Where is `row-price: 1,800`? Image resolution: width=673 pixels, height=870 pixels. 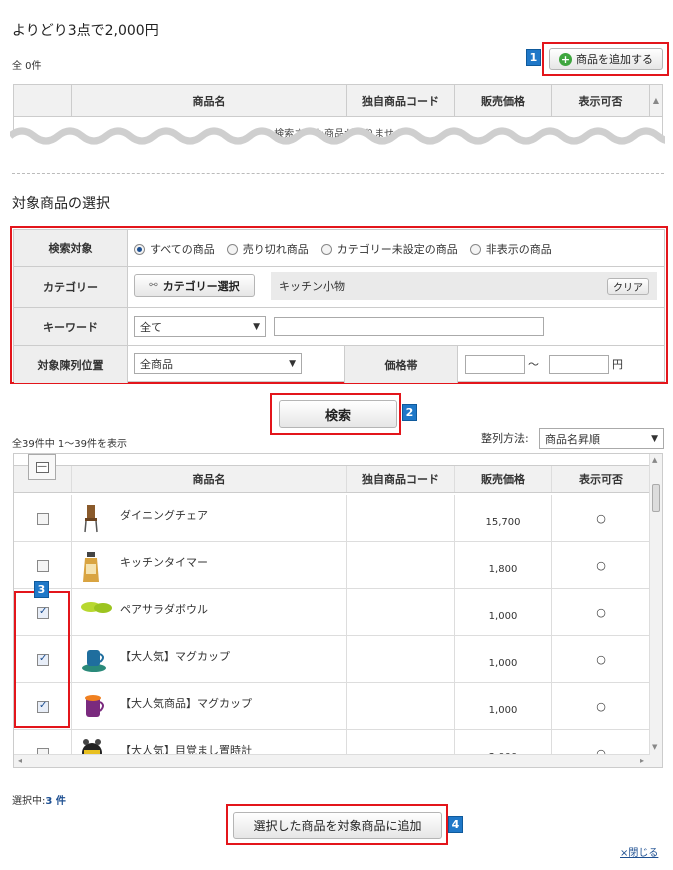
row-price: 1,800 is located at coordinates (502, 565).